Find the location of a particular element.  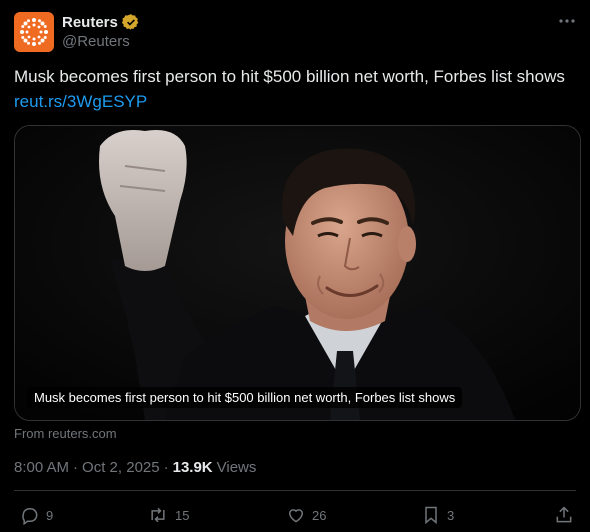

divider is located at coordinates (295, 490).